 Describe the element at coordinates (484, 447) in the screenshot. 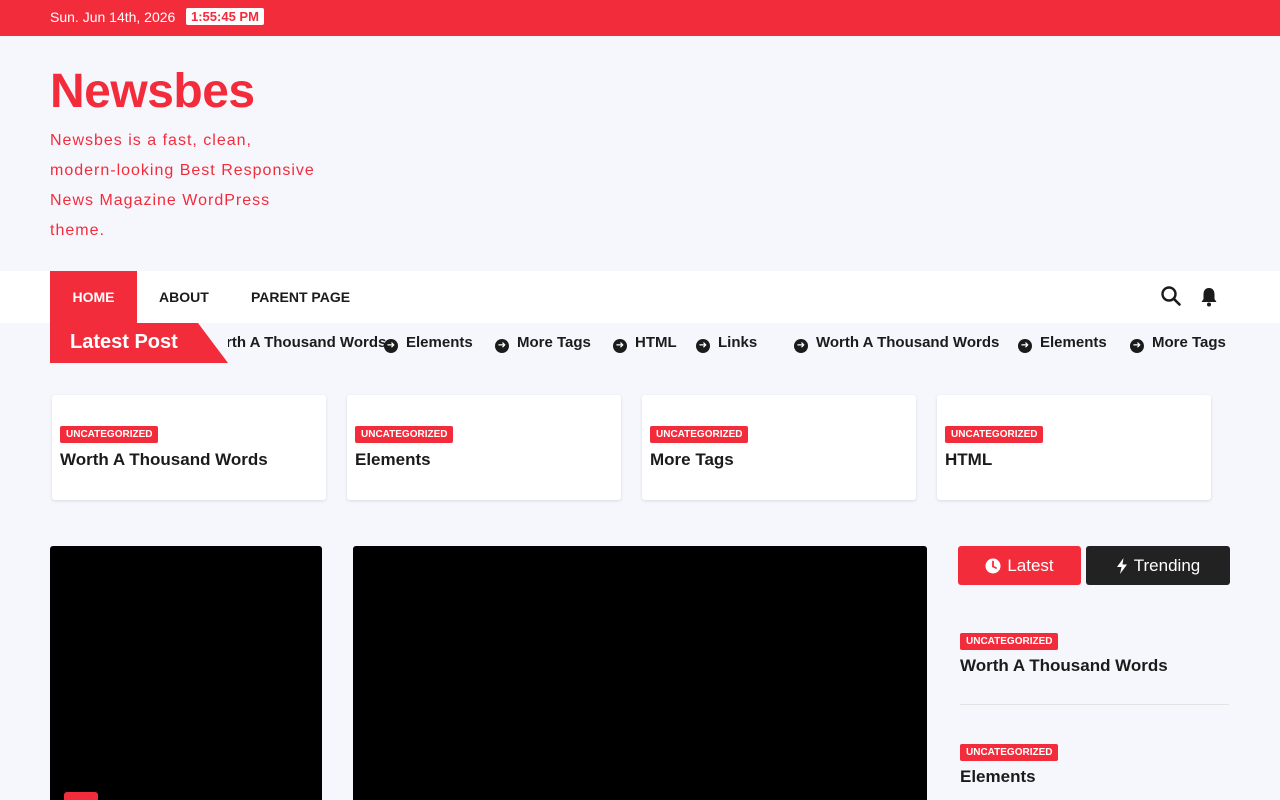

I see `post-card: UNCATEGORIZED Elements` at that location.